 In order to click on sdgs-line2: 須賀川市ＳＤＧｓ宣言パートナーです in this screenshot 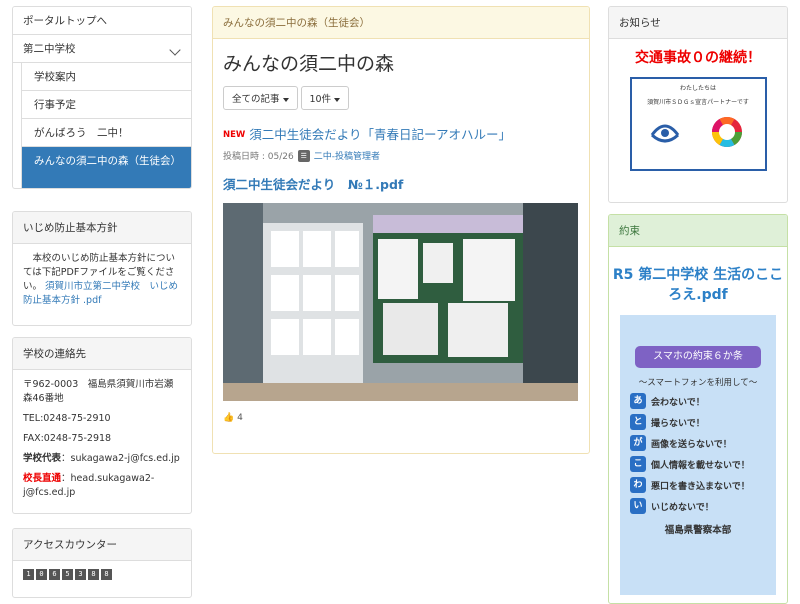, I will do `click(698, 102)`.